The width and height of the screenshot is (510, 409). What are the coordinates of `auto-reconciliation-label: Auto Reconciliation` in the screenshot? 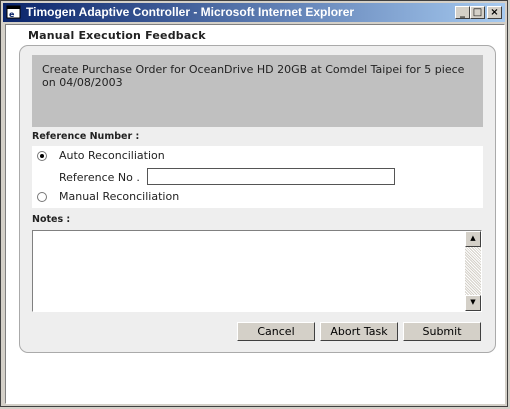 It's located at (112, 155).